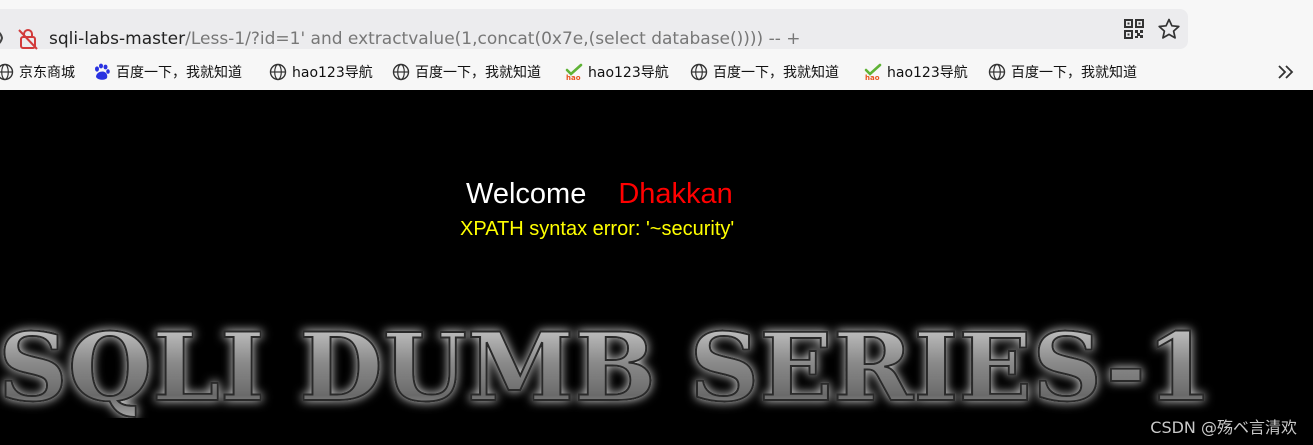 Image resolution: width=1313 pixels, height=445 pixels. I want to click on user-name: Dhakkan, so click(675, 194).